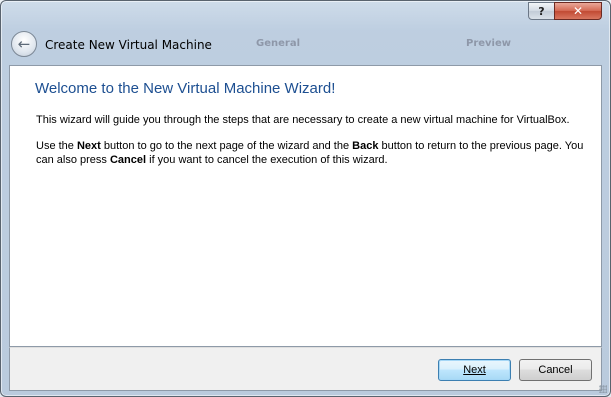 The height and width of the screenshot is (397, 611). I want to click on resize-grip, so click(603, 389).